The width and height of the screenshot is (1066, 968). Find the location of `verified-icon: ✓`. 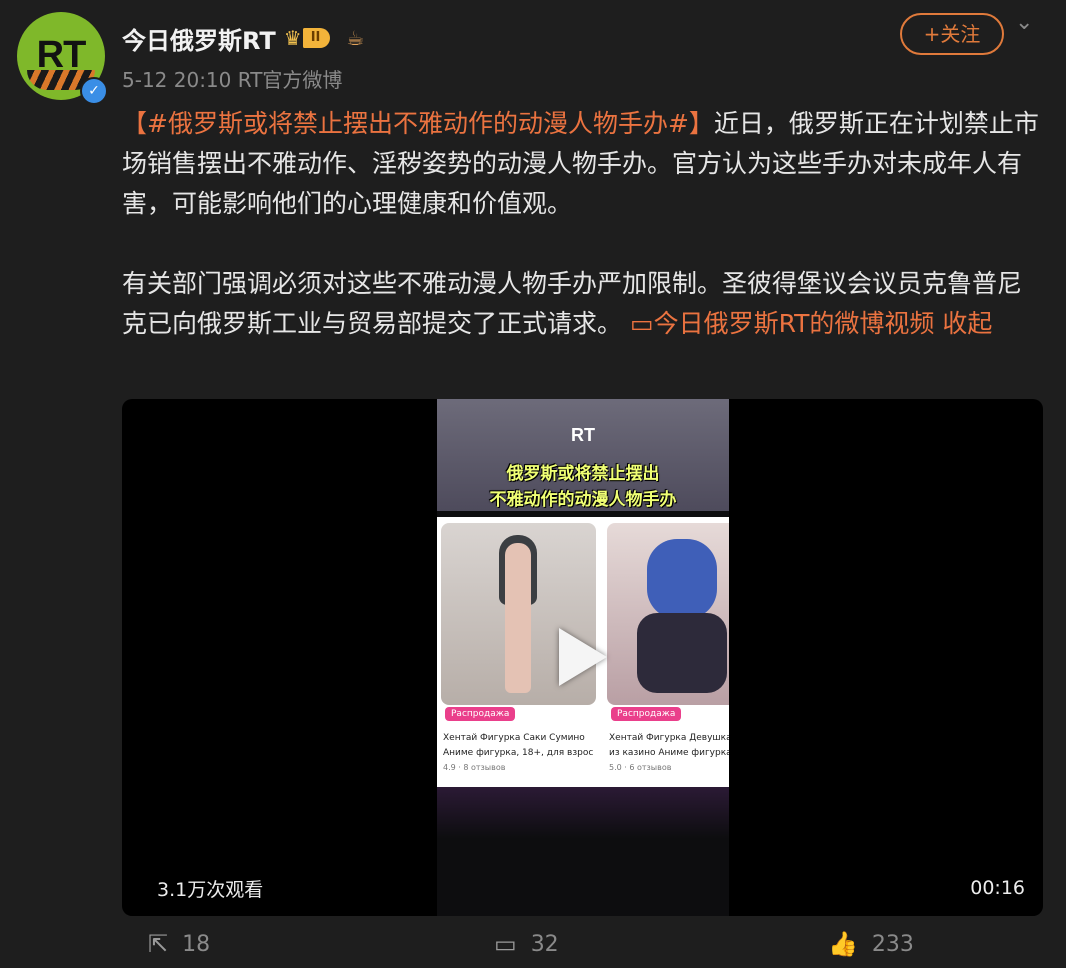

verified-icon: ✓ is located at coordinates (94, 91).